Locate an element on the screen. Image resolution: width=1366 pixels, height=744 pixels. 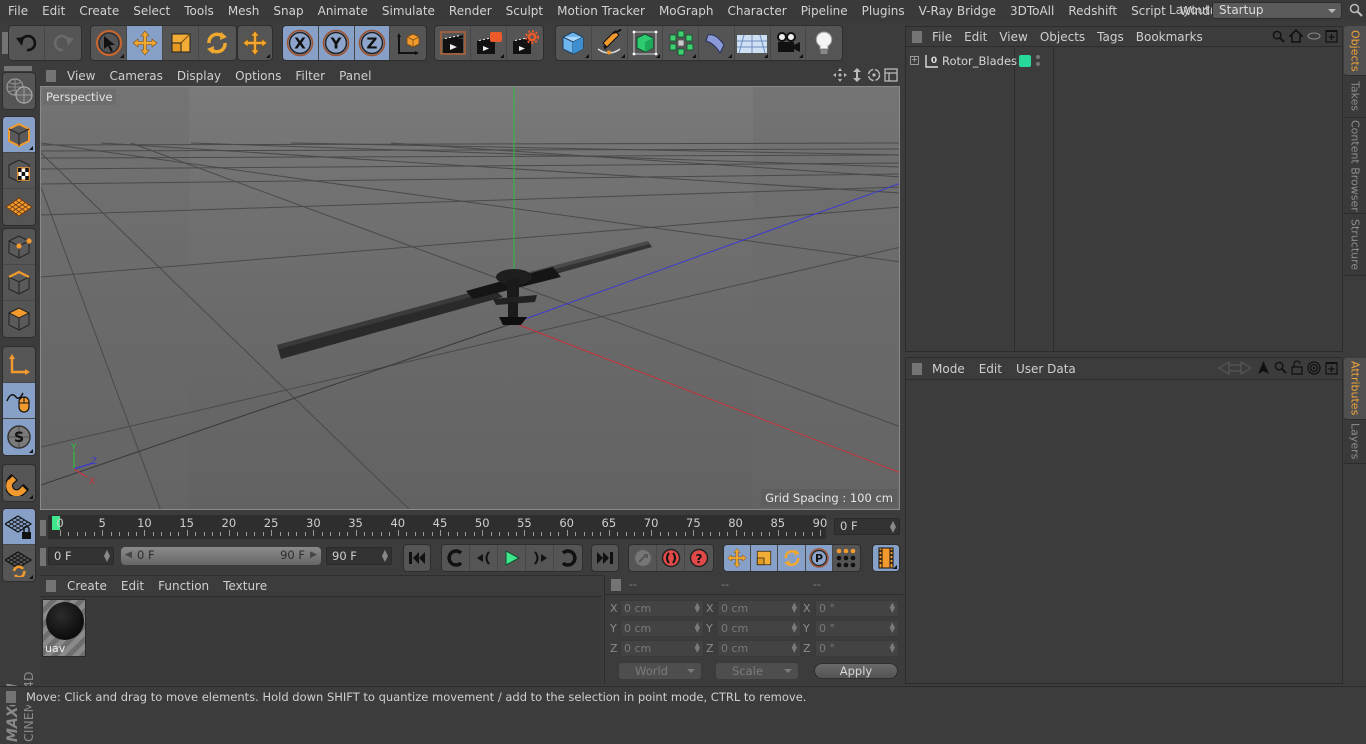
om-menu-objects: Objects is located at coordinates (1062, 37).